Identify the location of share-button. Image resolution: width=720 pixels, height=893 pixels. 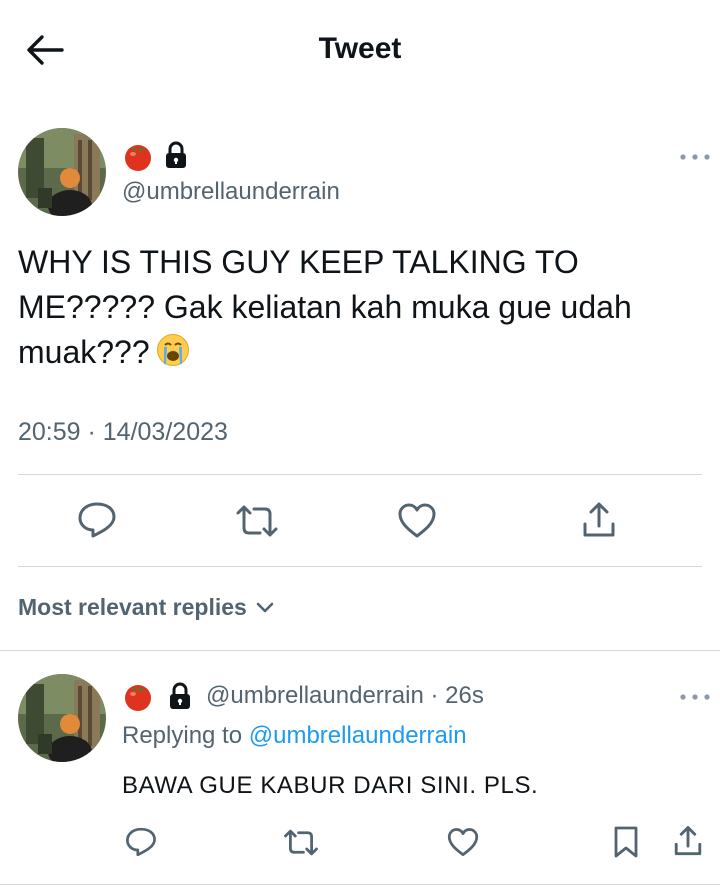
(599, 522).